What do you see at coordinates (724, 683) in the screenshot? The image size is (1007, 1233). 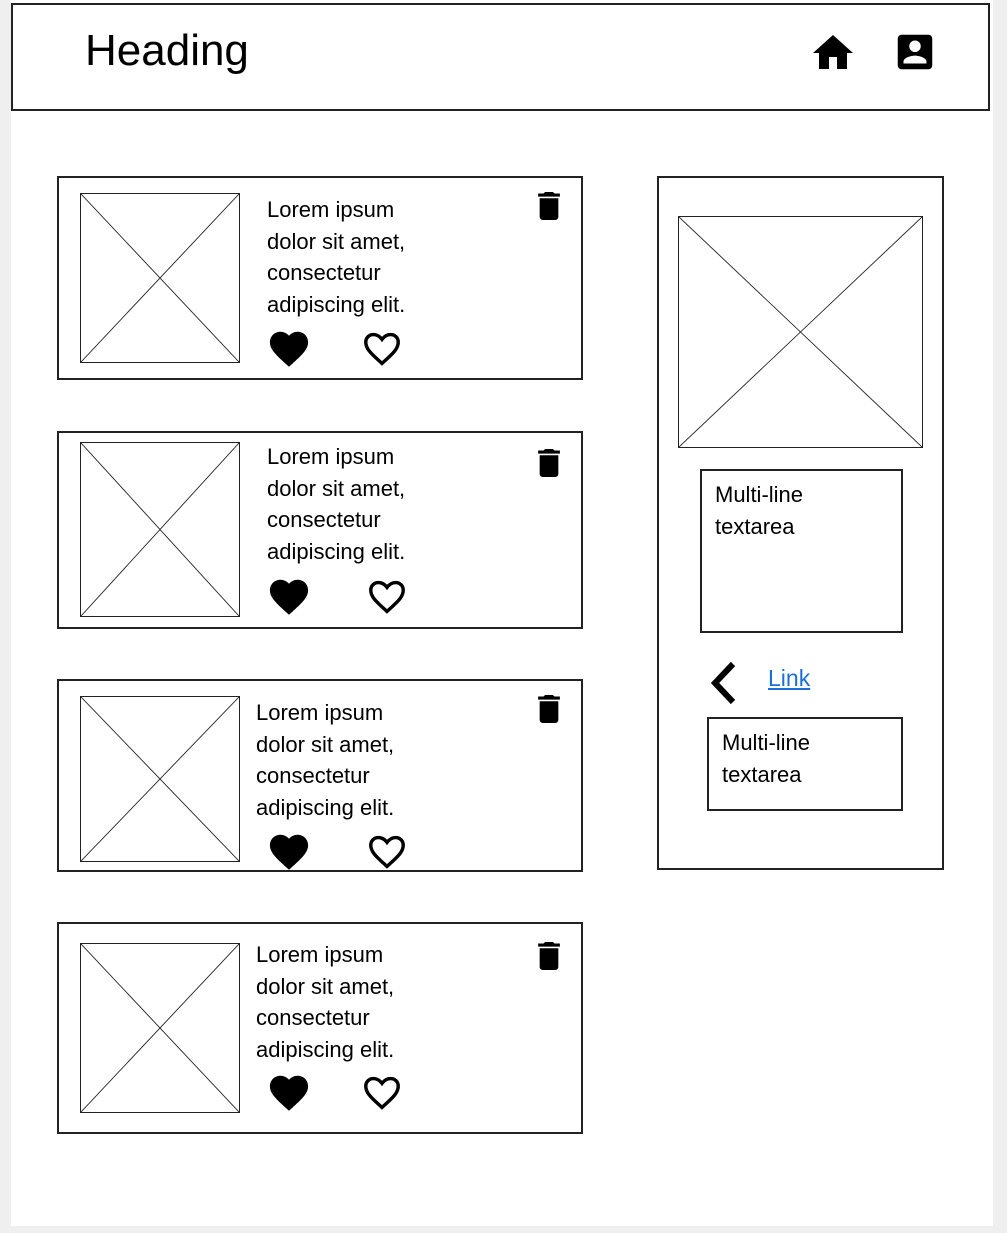 I see `chevron-left-icon` at bounding box center [724, 683].